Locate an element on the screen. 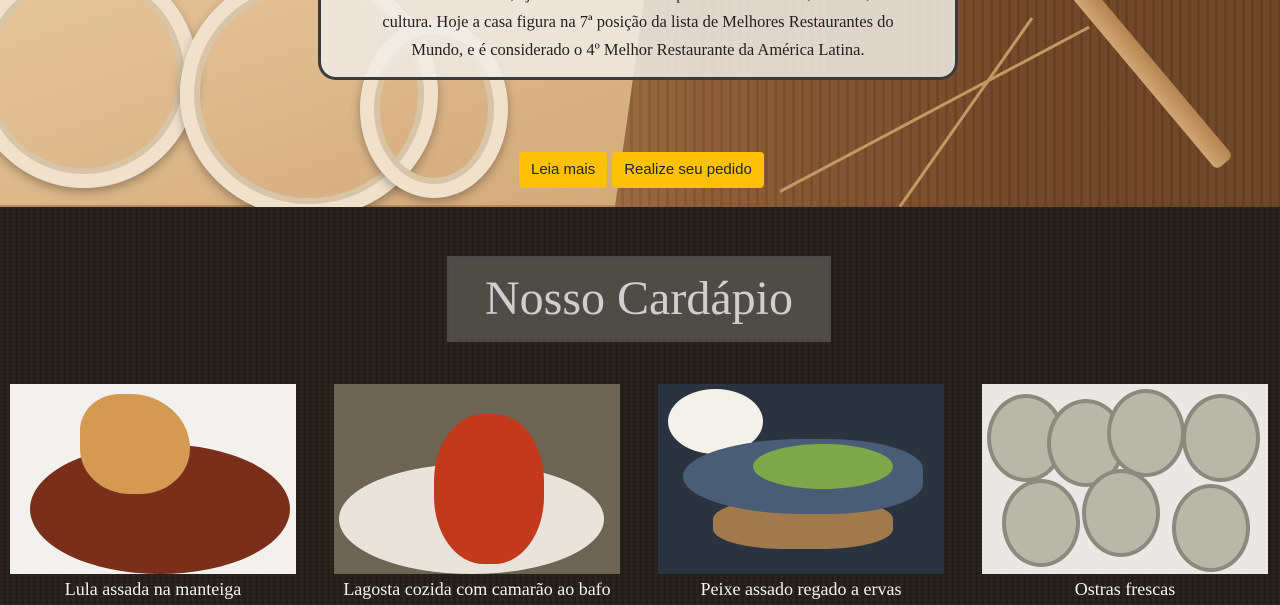 Image resolution: width=1280 pixels, height=605 pixels. rolling-pin-image is located at coordinates (1151, 85).